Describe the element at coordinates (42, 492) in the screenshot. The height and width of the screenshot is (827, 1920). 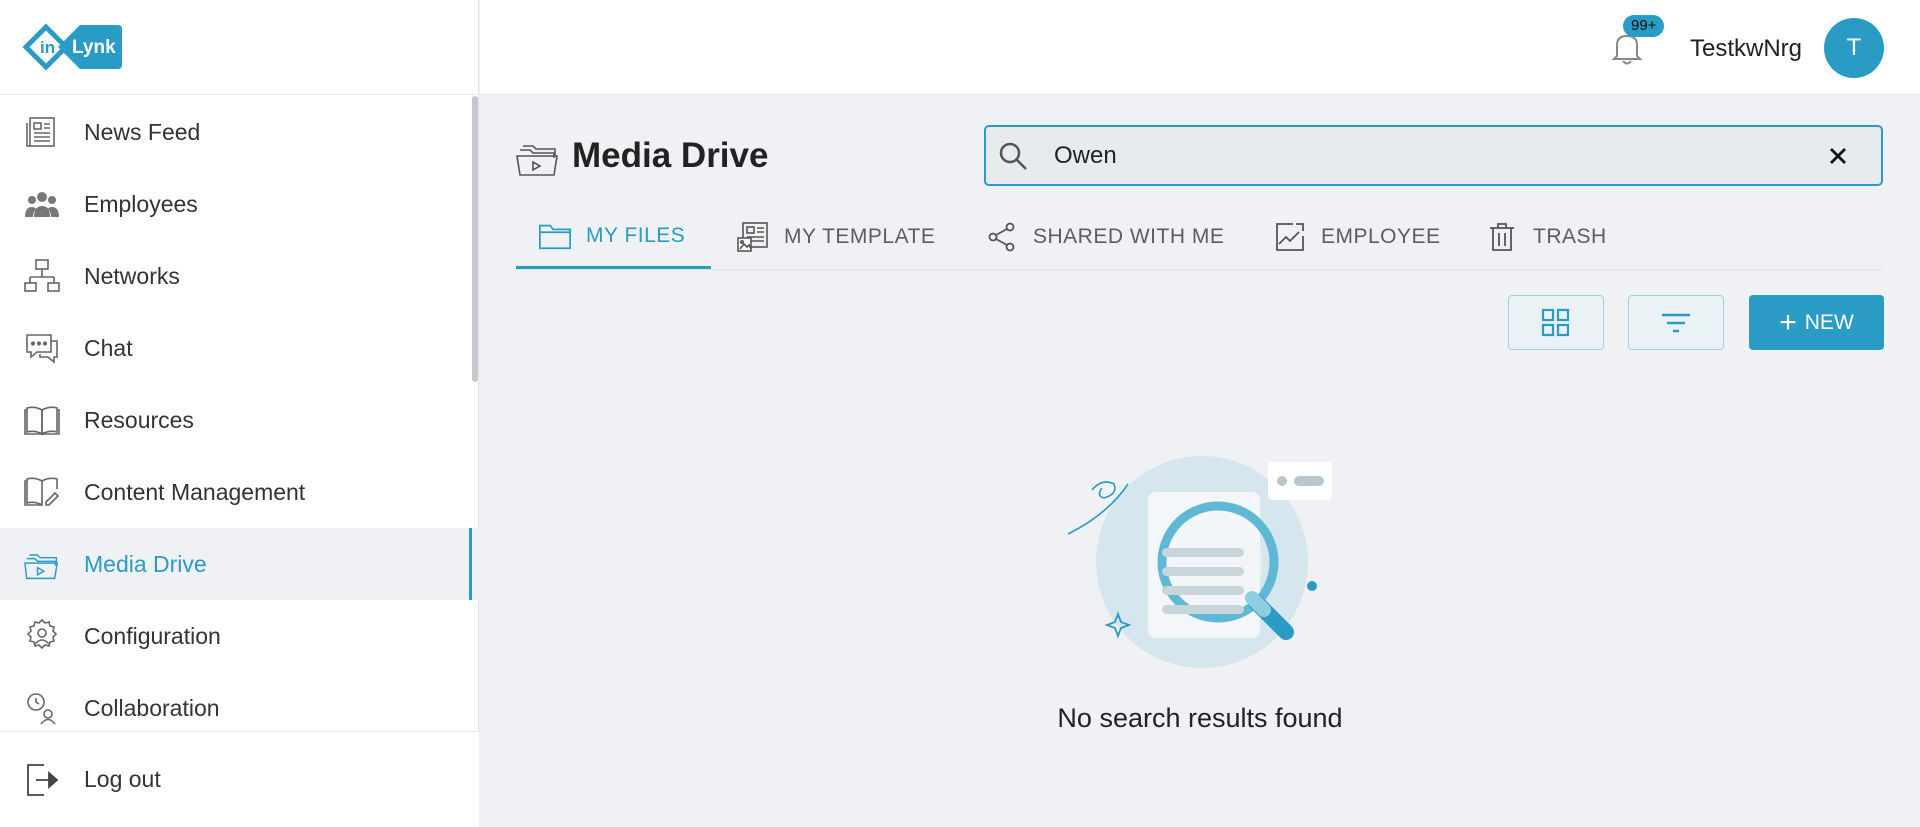
I see `book-edit-icon` at that location.